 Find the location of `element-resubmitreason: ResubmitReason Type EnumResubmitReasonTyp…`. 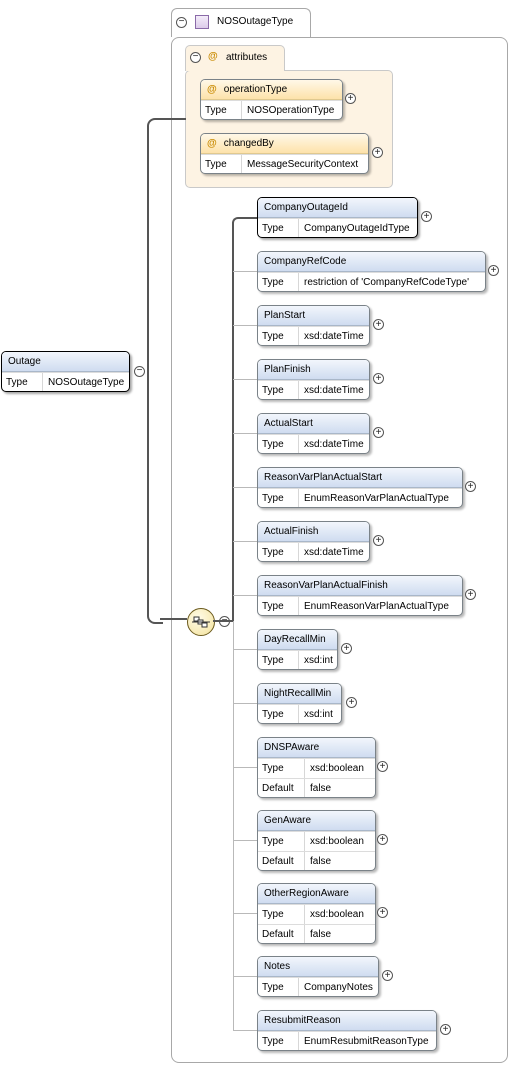

element-resubmitreason: ResubmitReason Type EnumResubmitReasonTyp… is located at coordinates (347, 1030).